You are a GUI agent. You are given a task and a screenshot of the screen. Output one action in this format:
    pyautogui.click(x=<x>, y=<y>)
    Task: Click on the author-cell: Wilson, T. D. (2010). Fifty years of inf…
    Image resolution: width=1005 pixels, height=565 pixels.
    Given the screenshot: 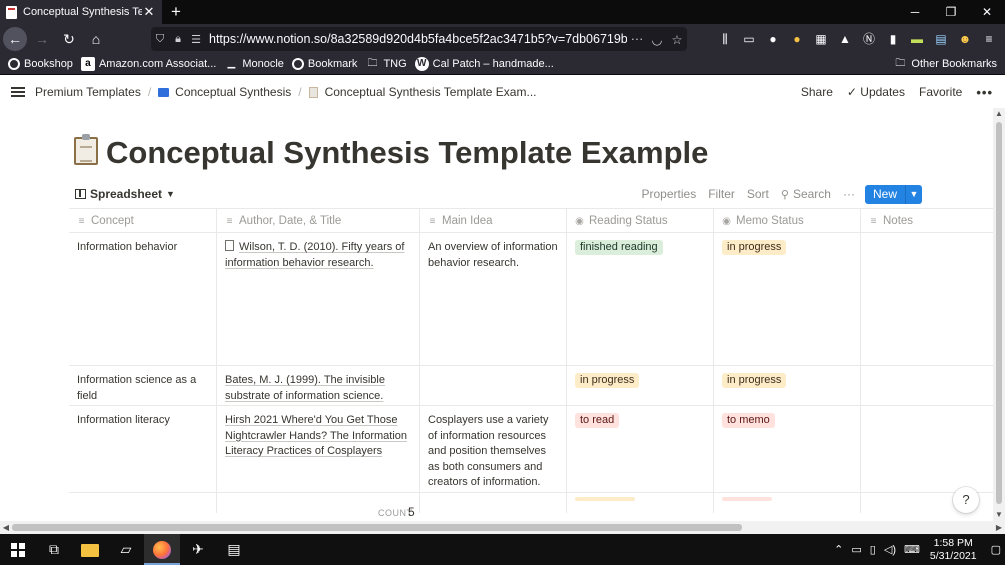 What is the action you would take?
    pyautogui.click(x=318, y=299)
    